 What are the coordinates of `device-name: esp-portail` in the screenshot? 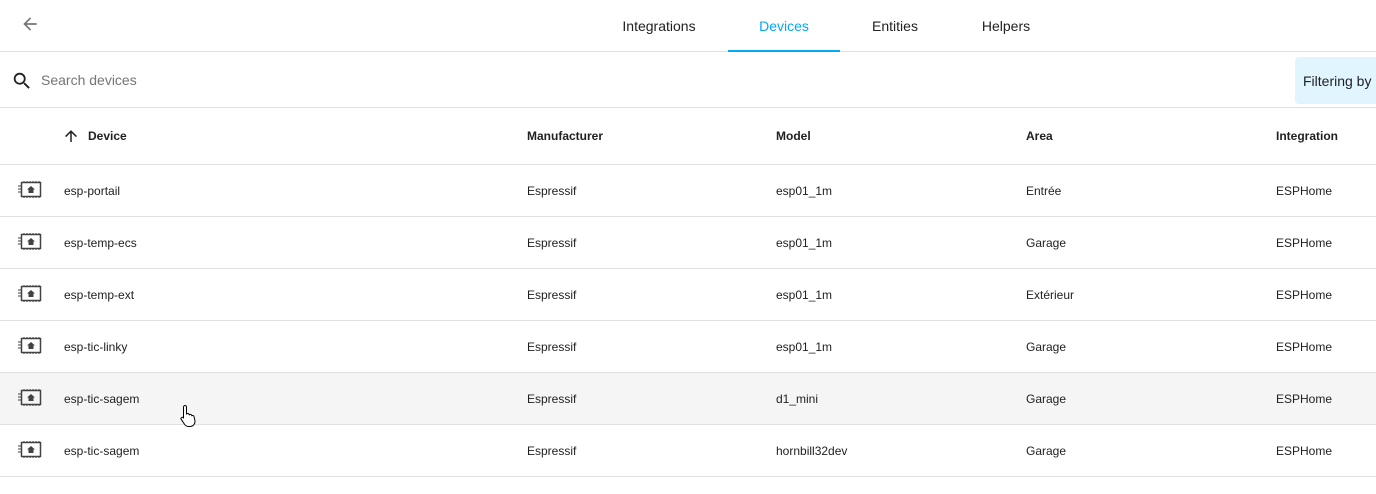 It's located at (92, 190).